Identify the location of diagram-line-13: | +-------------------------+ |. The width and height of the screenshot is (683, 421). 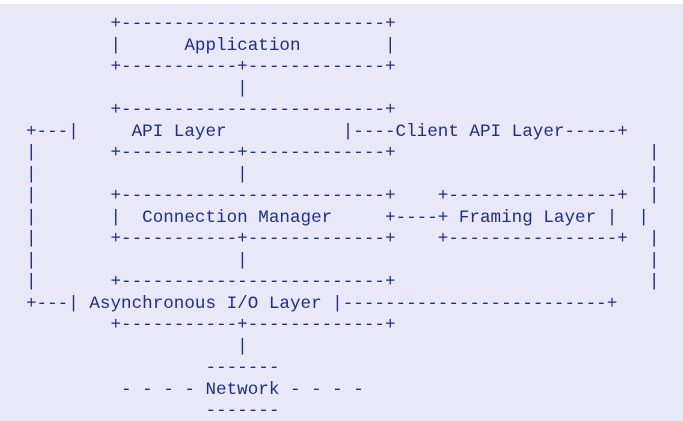
(343, 282).